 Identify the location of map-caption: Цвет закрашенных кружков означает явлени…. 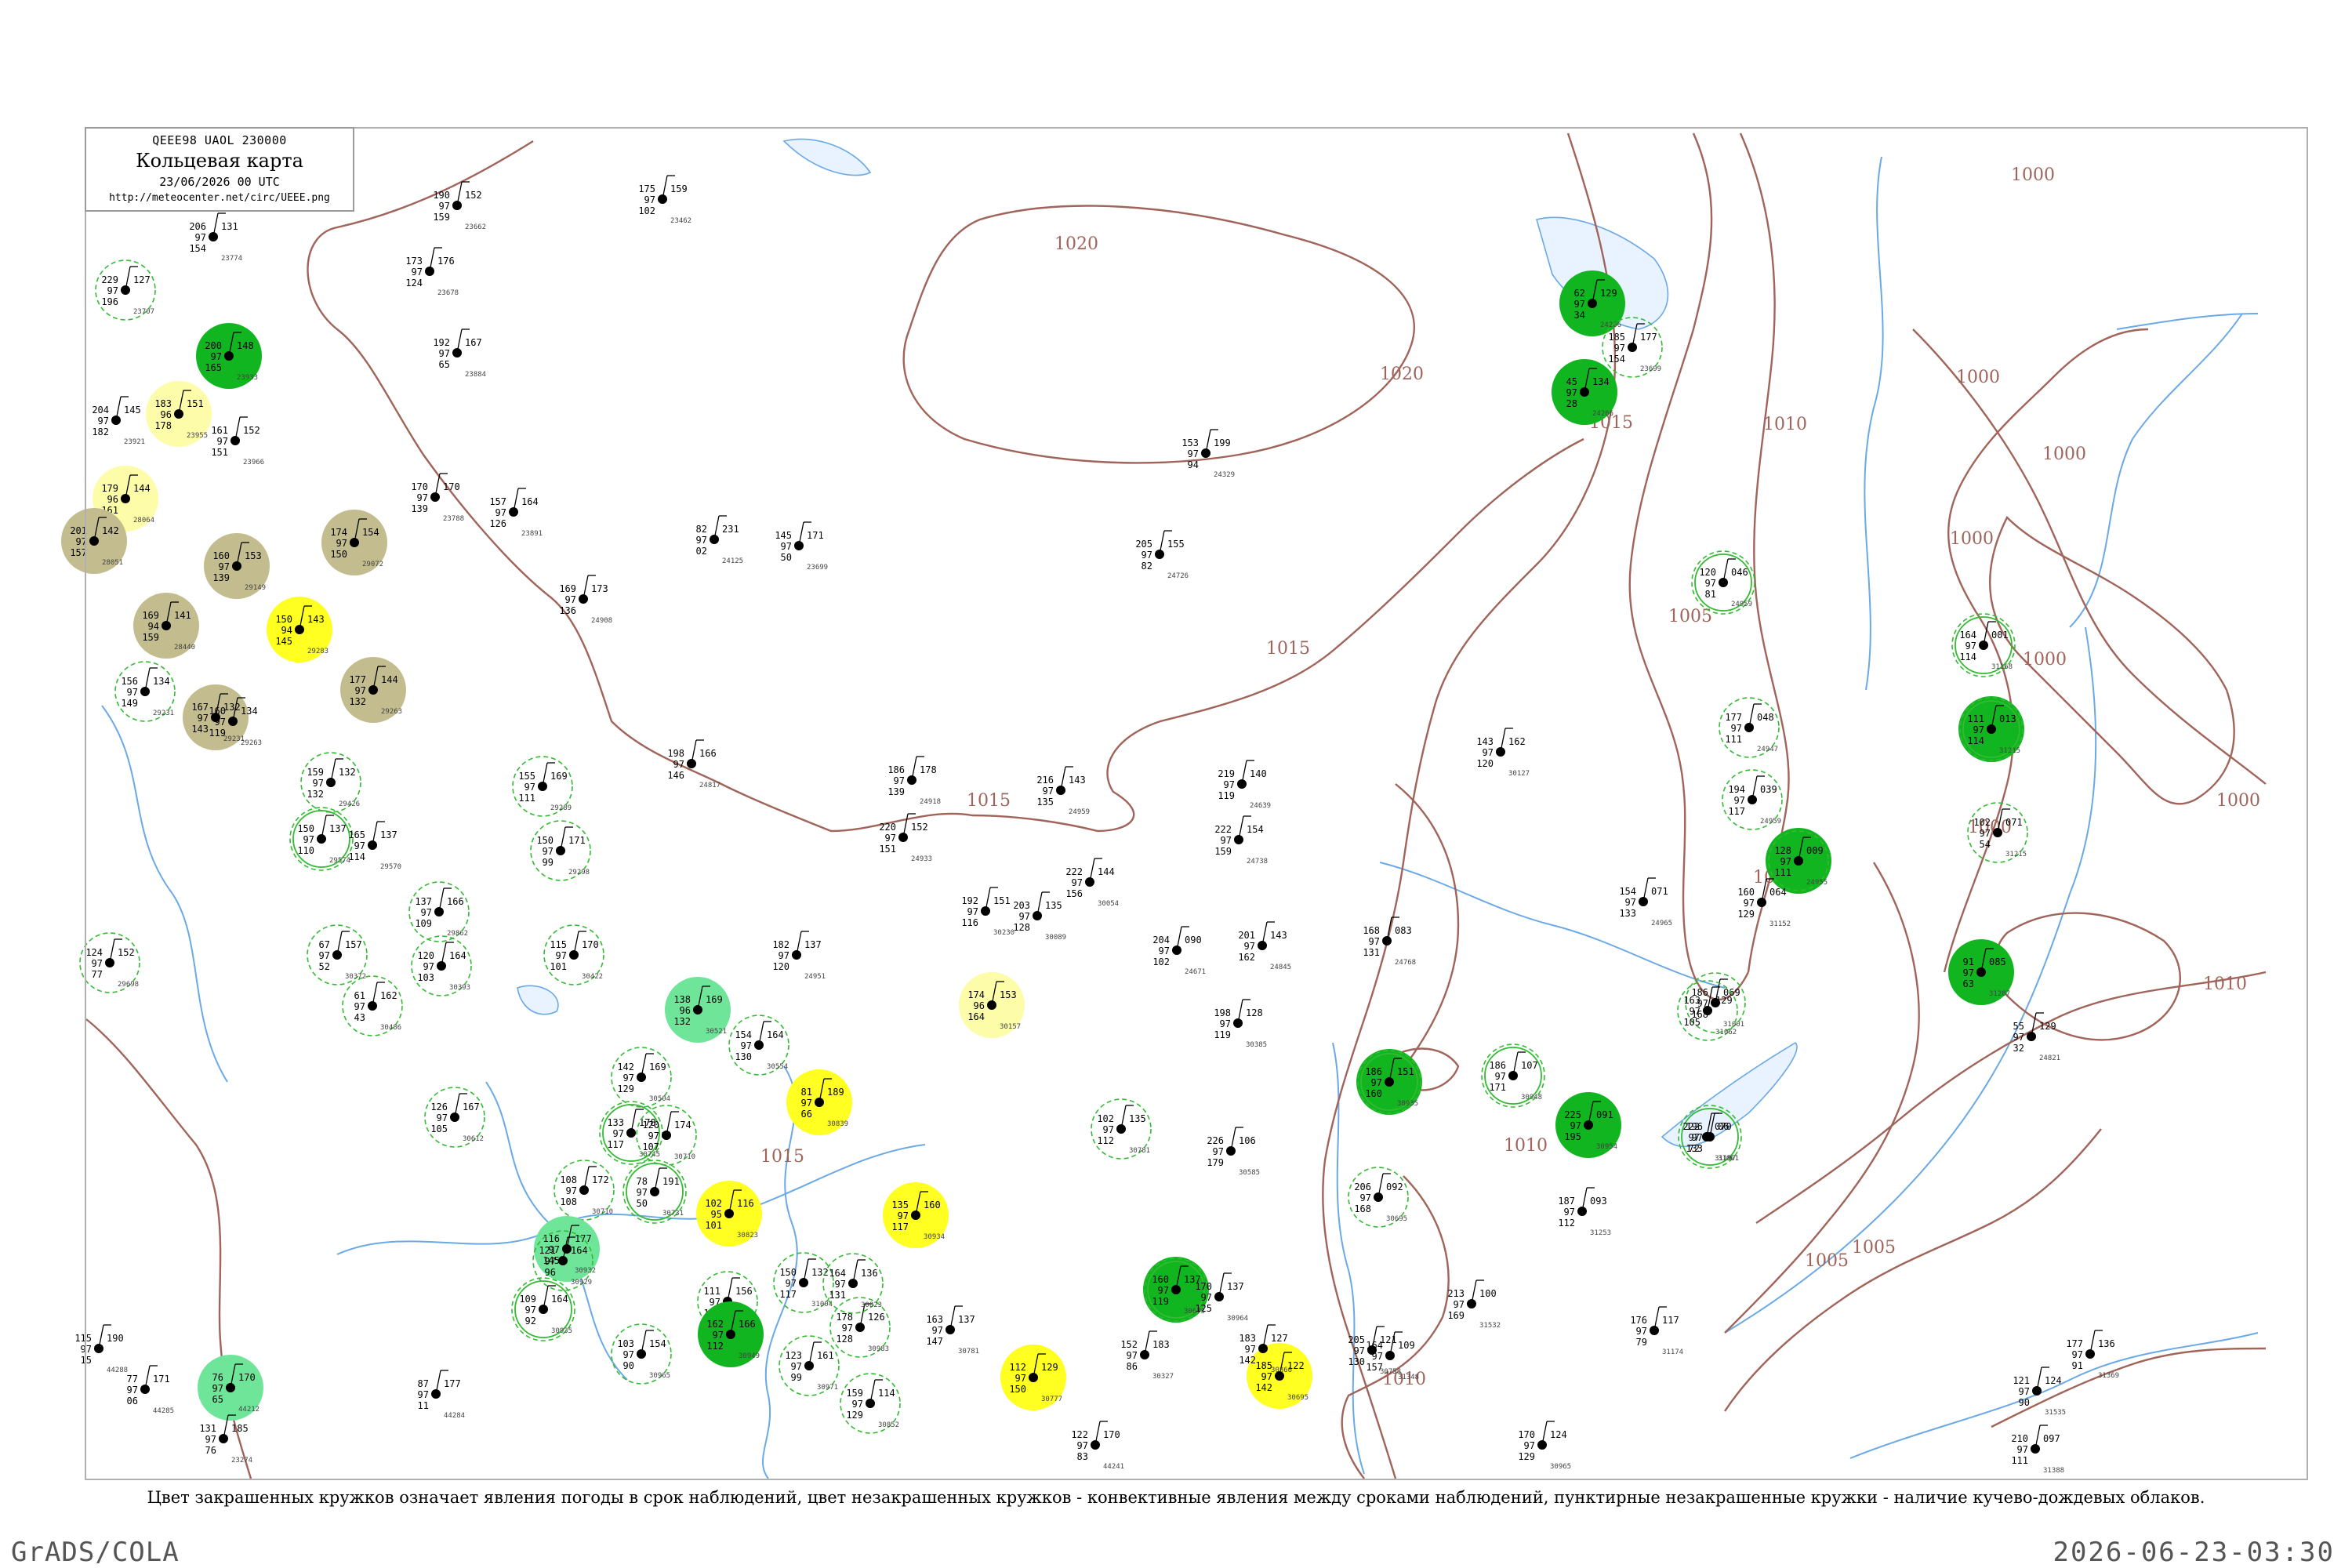
(1176, 1497).